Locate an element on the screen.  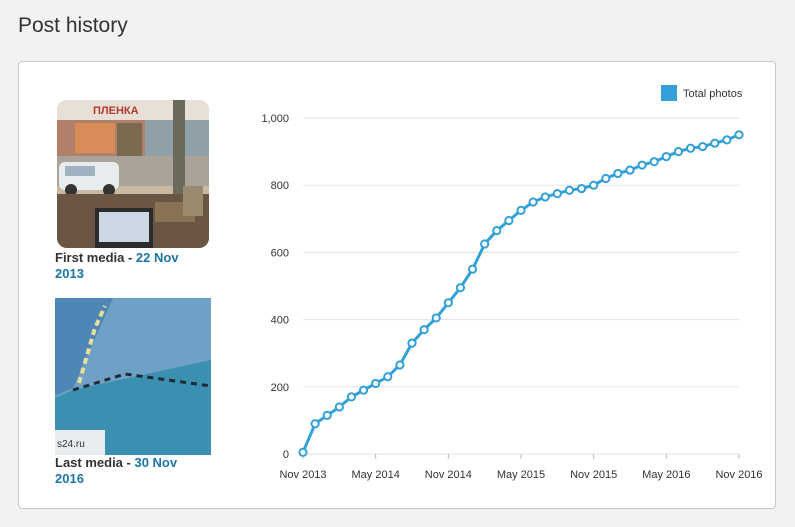
x-tick-label: Nov 2015 is located at coordinates (593, 475).